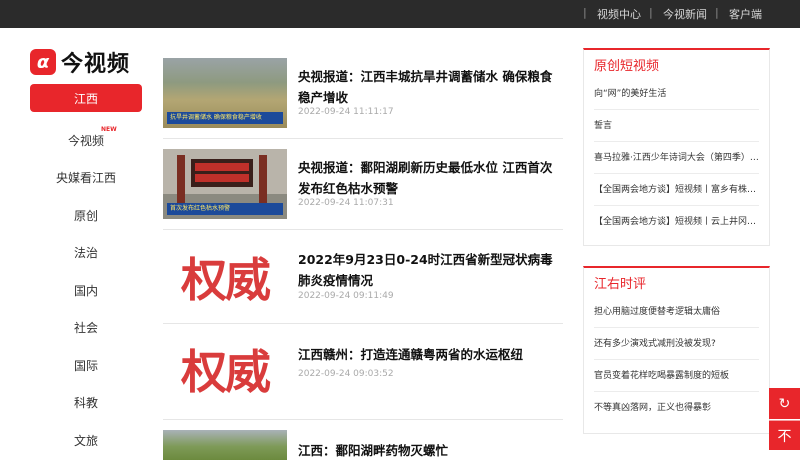 The width and height of the screenshot is (800, 461). What do you see at coordinates (430, 354) in the screenshot?
I see `feed-title: 江西赣州：打造连通赣粤两省的水运枢纽` at bounding box center [430, 354].